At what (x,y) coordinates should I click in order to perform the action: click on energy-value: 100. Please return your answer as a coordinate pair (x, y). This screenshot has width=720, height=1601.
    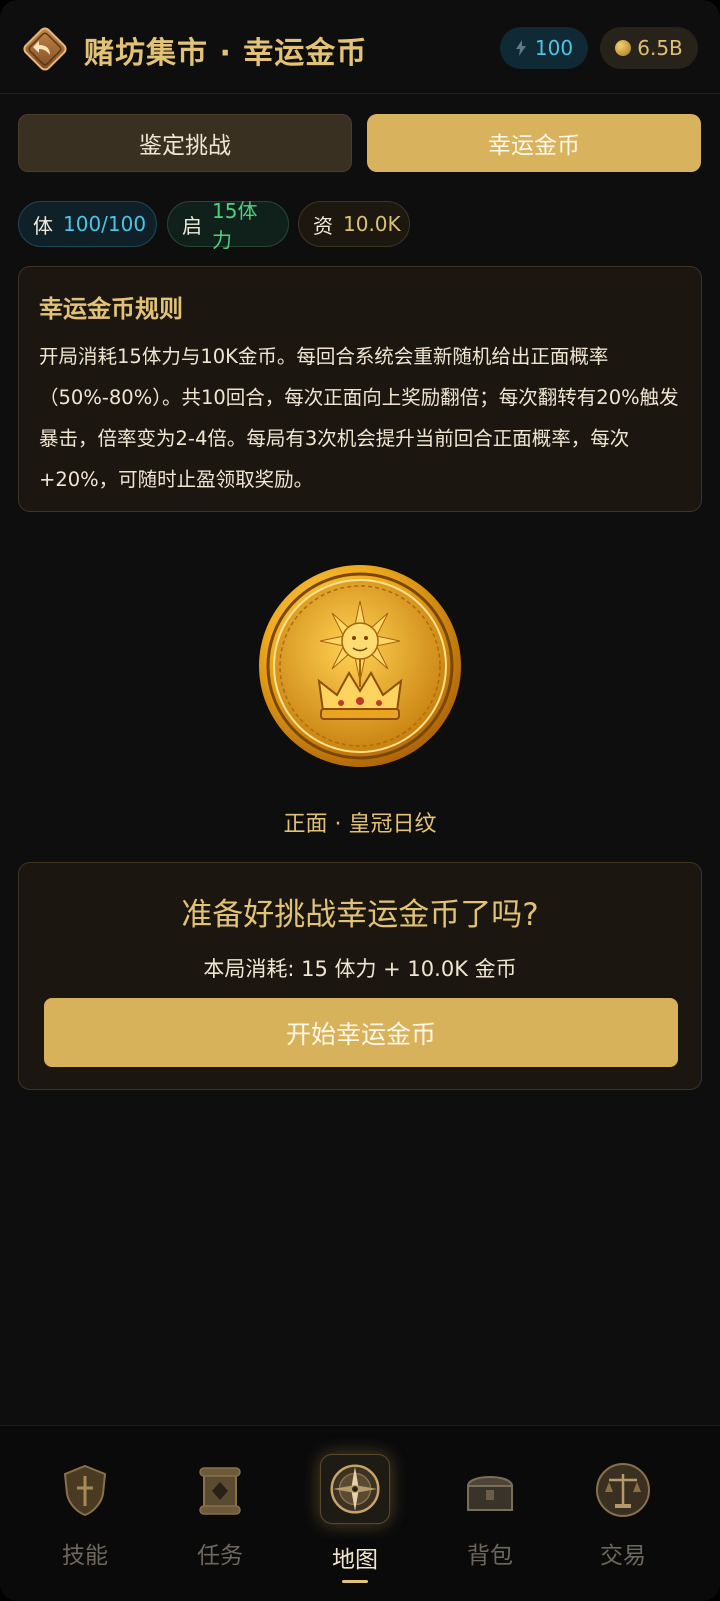
    Looking at the image, I should click on (554, 48).